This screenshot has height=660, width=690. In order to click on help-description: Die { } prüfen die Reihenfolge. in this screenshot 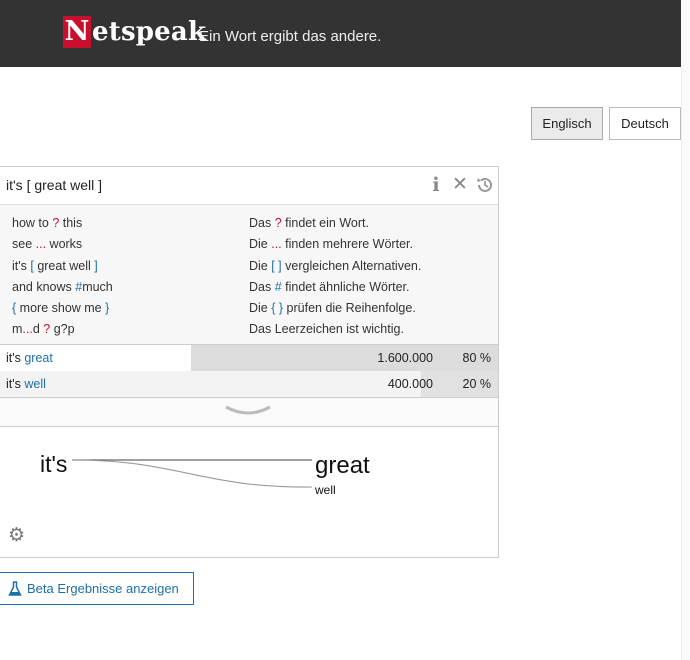, I will do `click(332, 308)`.